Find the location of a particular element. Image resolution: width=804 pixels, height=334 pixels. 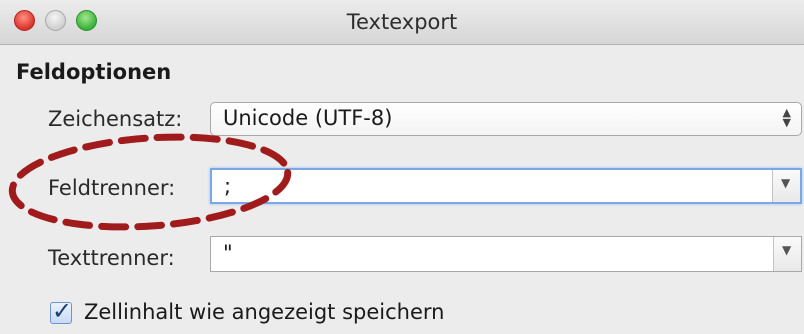

annotation-ellipse is located at coordinates (150, 182).